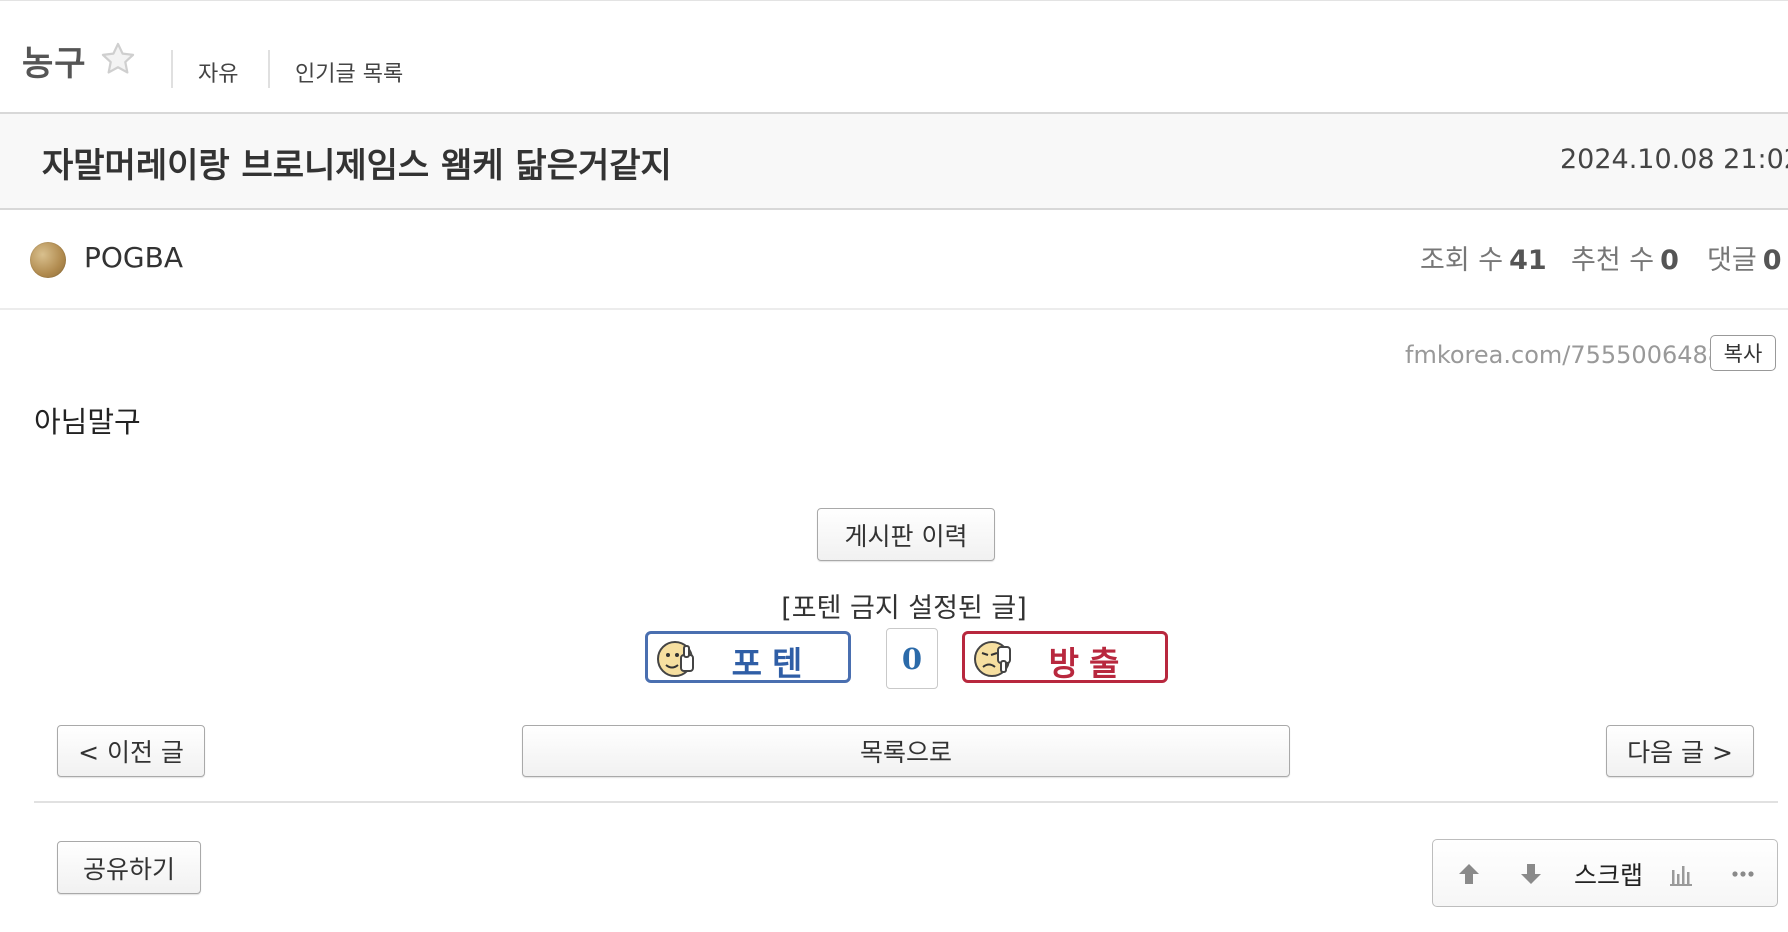 The height and width of the screenshot is (932, 1788). What do you see at coordinates (904, 608) in the screenshot?
I see `potenban-notice: [포텐 금지 설정된 글]` at bounding box center [904, 608].